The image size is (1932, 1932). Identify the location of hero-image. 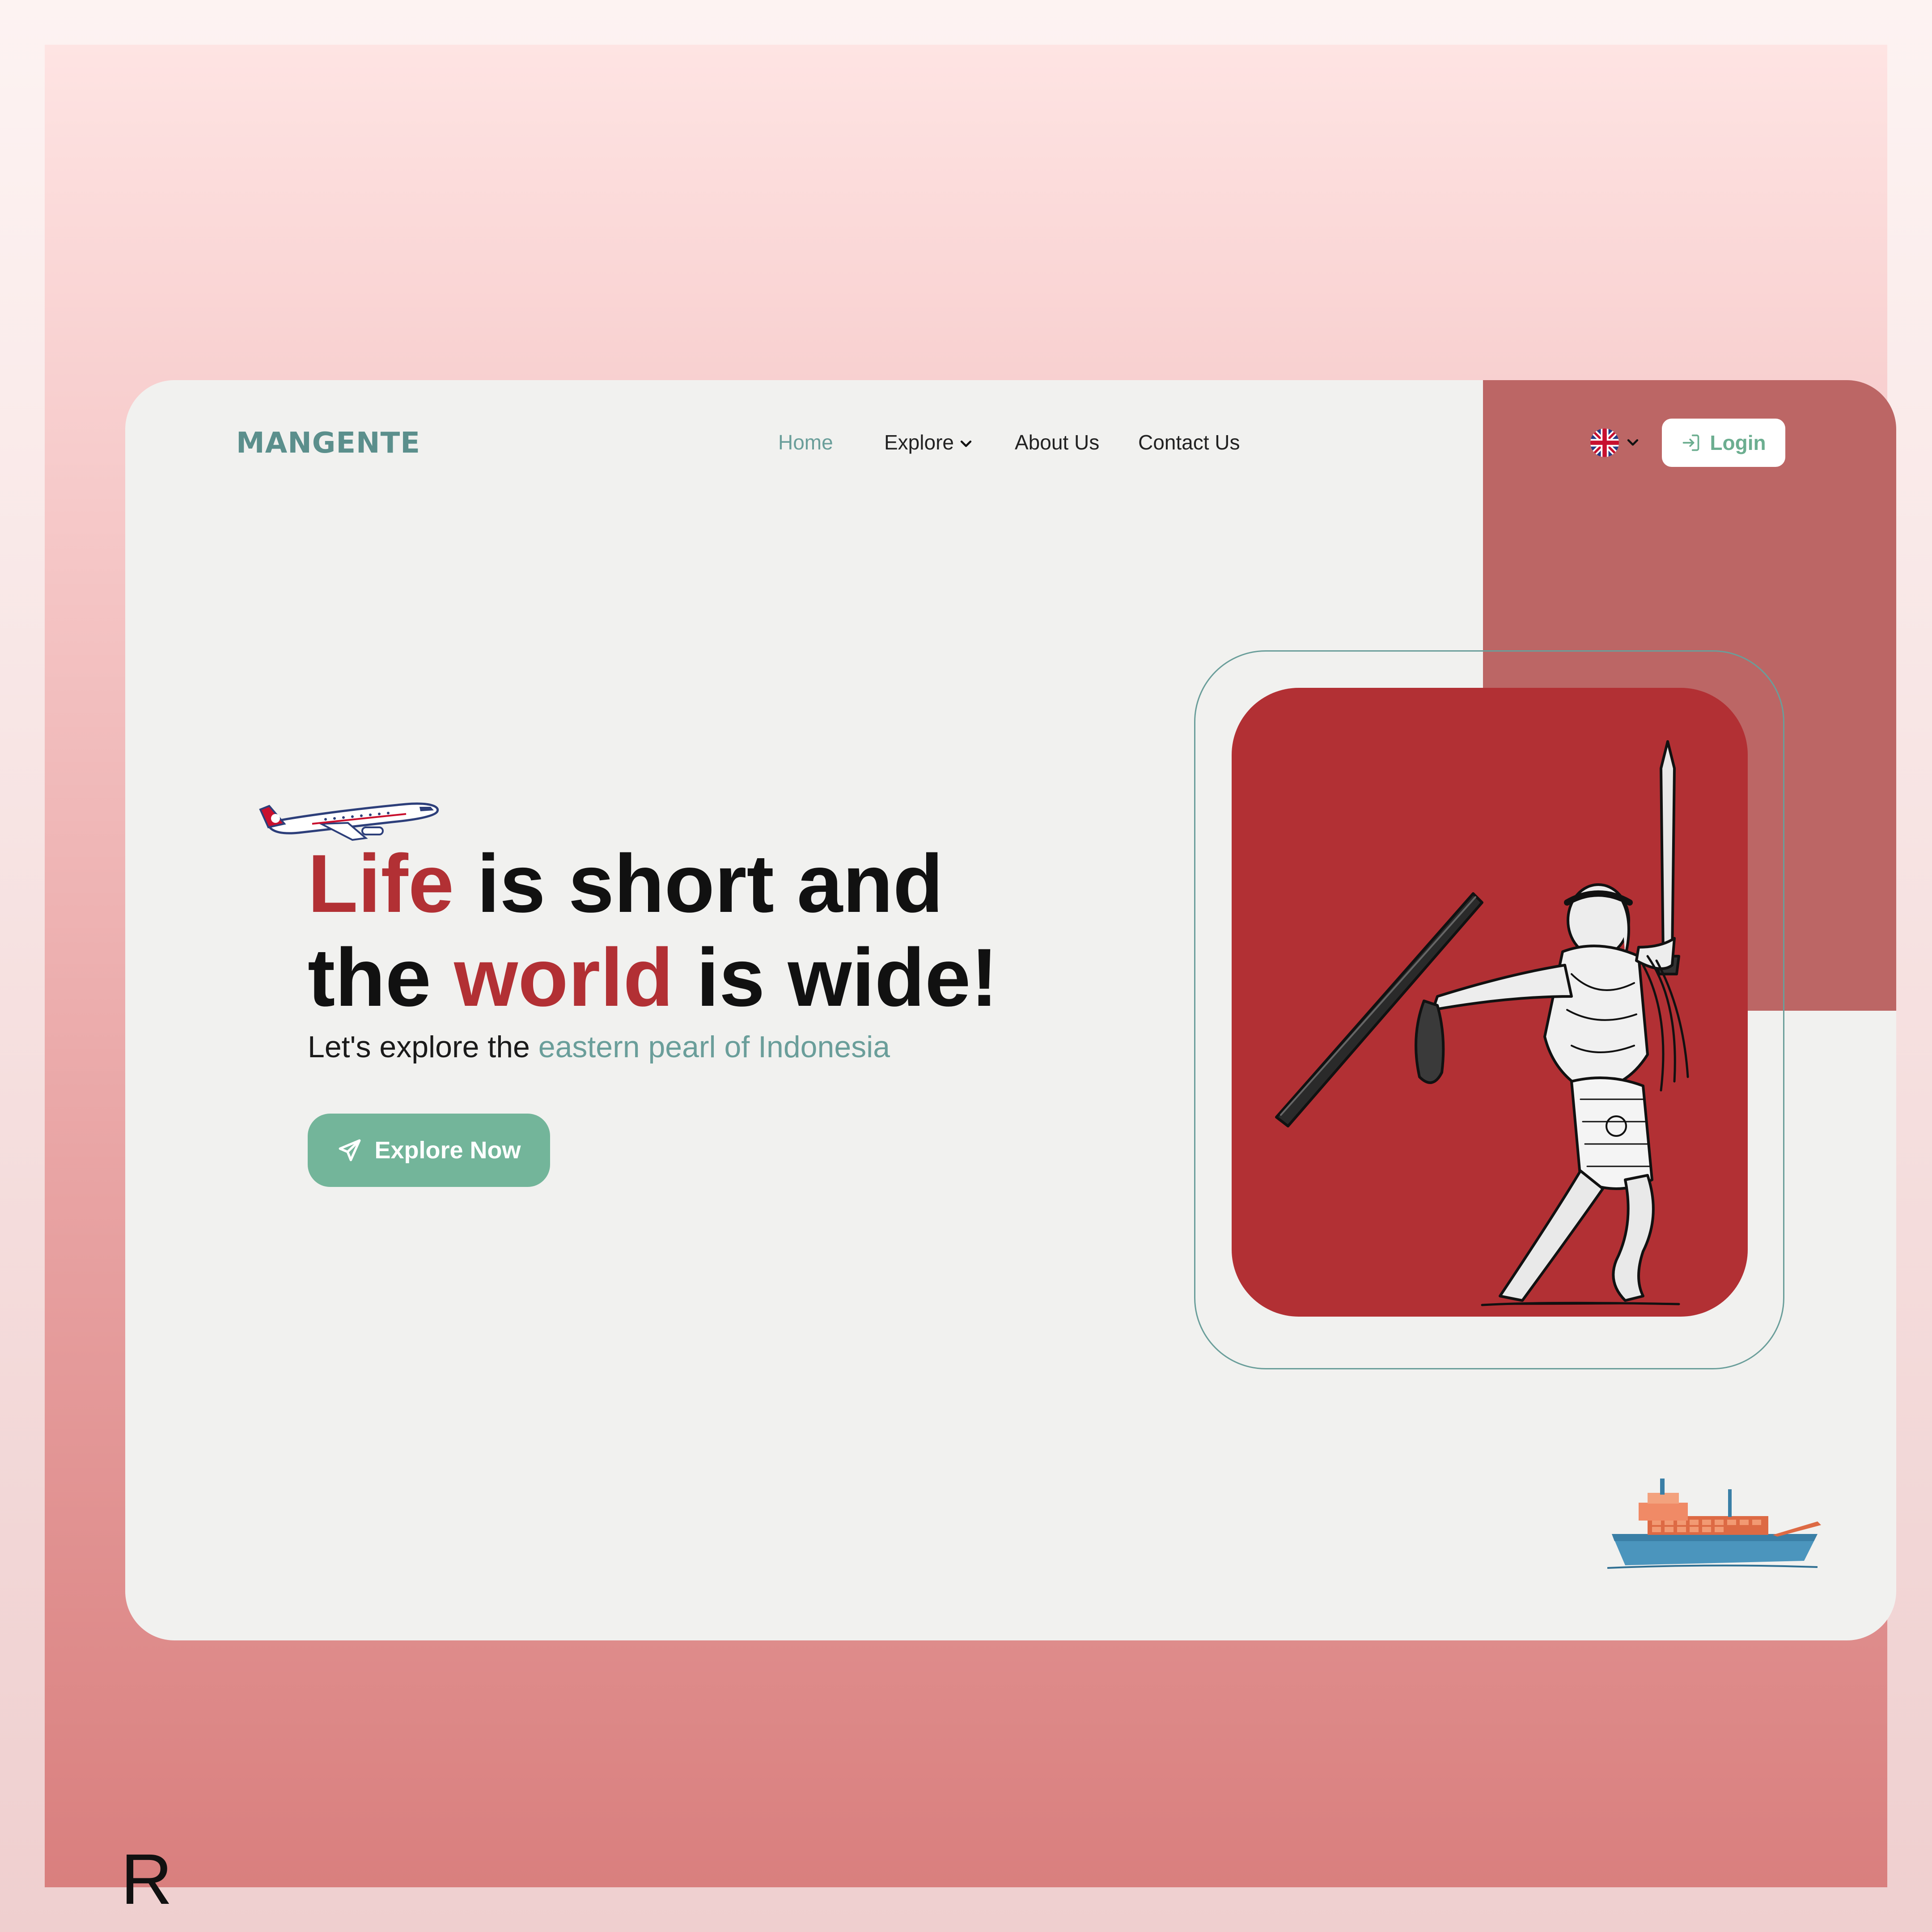
(1490, 1002).